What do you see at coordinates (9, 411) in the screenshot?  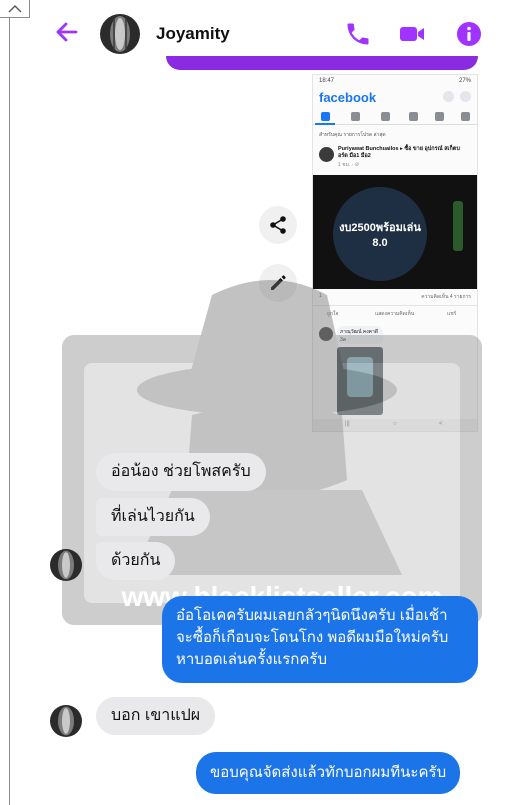 I see `frame-border` at bounding box center [9, 411].